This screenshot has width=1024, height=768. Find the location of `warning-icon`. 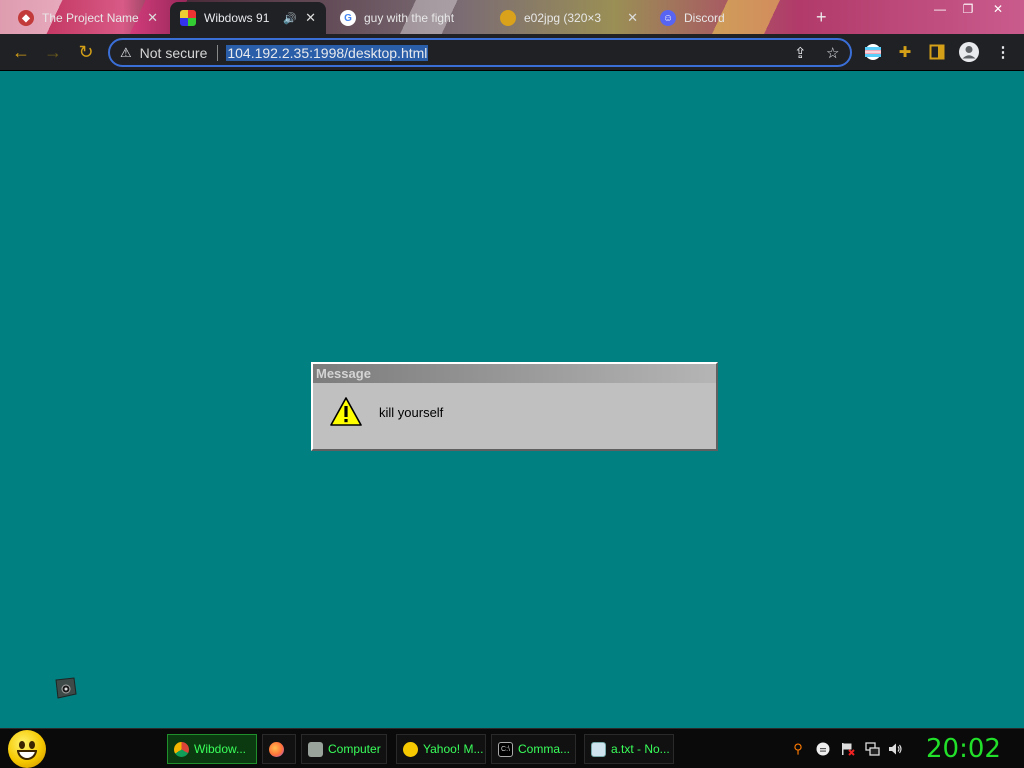

warning-icon is located at coordinates (346, 411).